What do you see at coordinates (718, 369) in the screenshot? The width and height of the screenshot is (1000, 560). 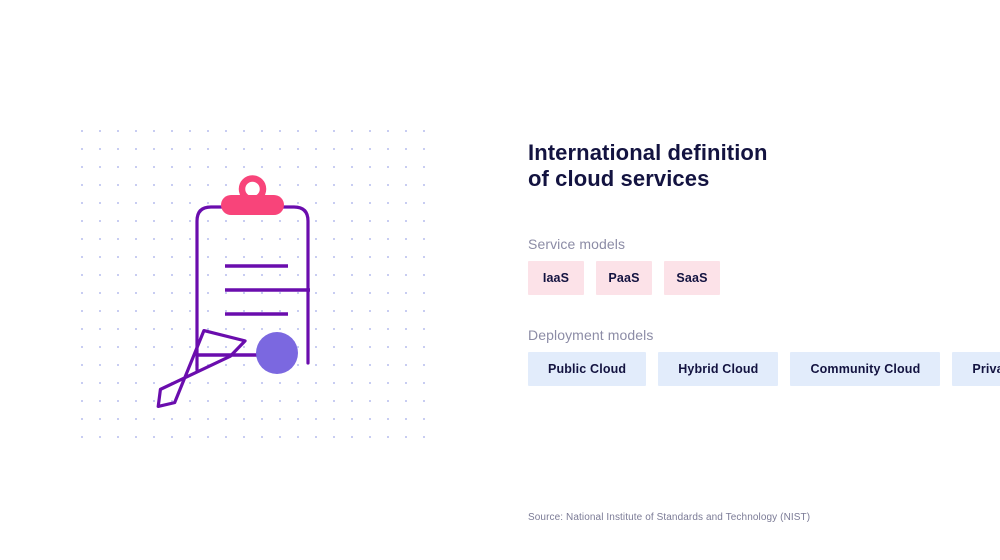 I see `chip-hybrid-cloud: Hybrid Cloud` at bounding box center [718, 369].